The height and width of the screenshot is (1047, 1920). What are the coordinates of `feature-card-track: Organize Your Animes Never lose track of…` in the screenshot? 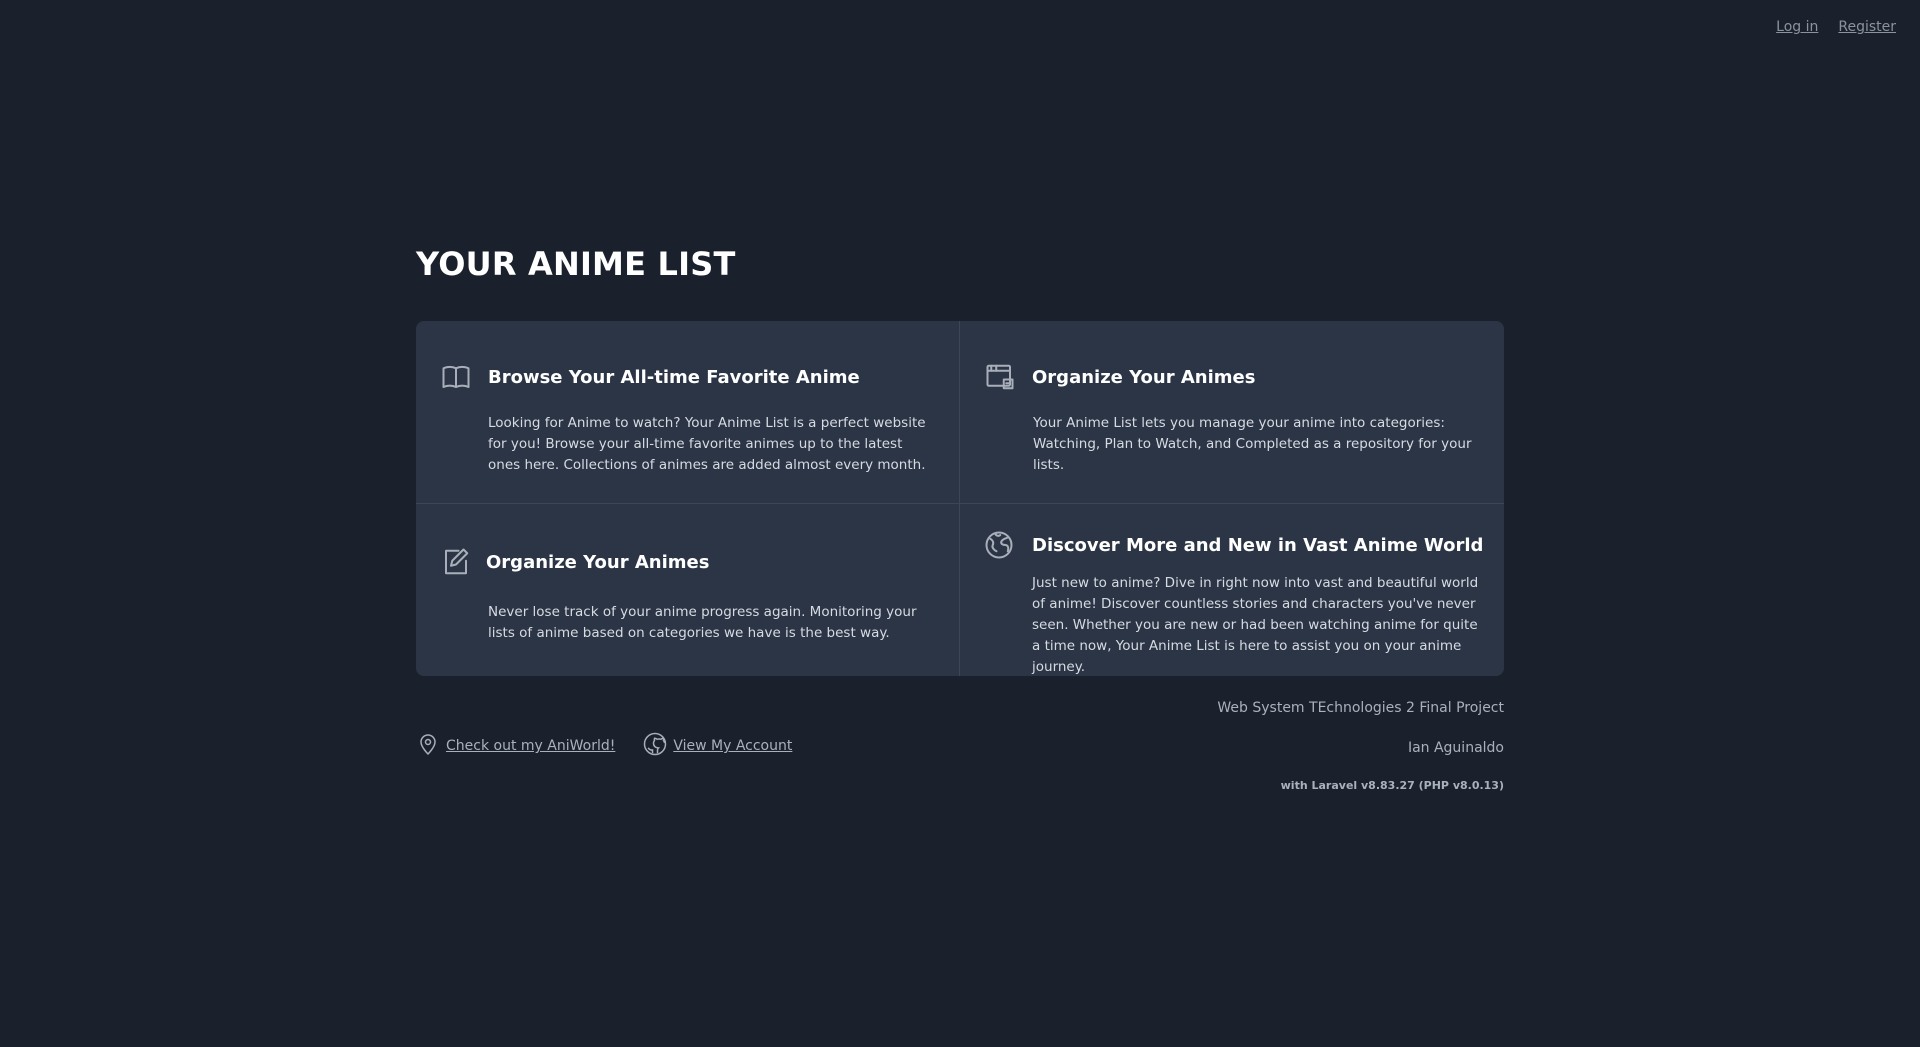 It's located at (688, 590).